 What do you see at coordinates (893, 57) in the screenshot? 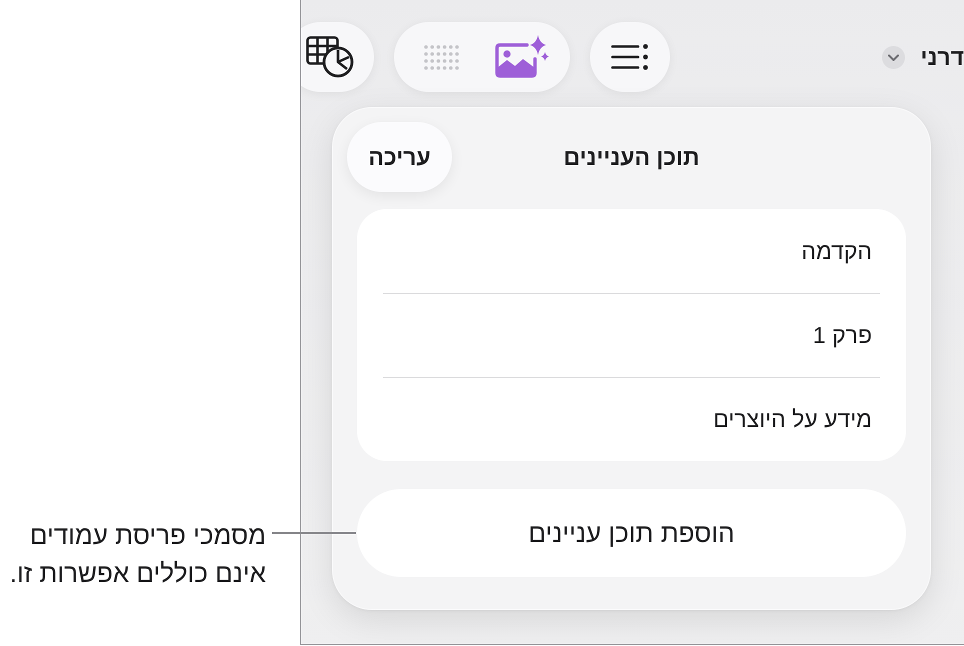
I see `chevron-down-icon` at bounding box center [893, 57].